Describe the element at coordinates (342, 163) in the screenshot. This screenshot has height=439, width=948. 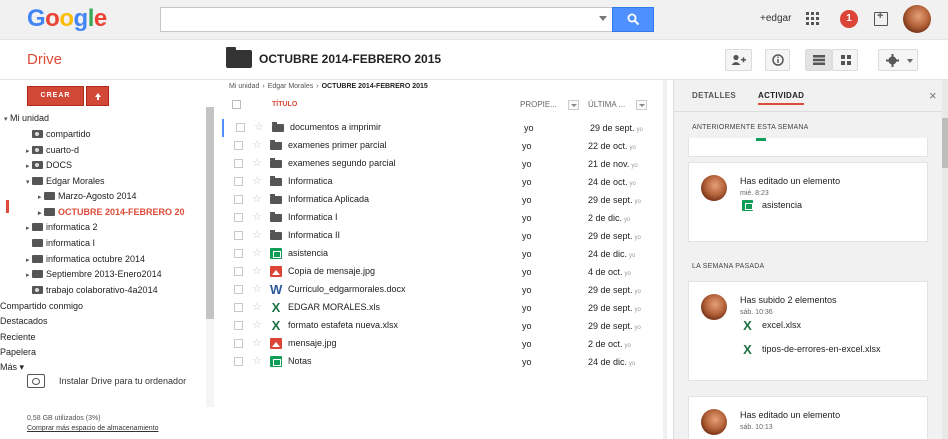
I see `file-name: examenes segundo parcial` at that location.